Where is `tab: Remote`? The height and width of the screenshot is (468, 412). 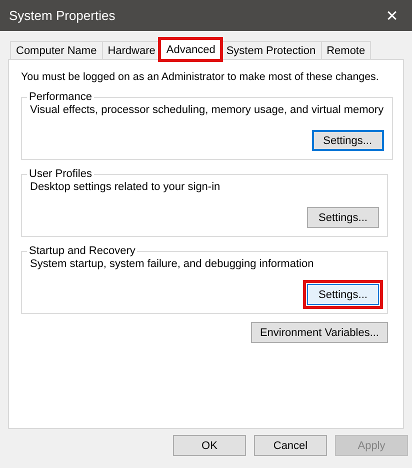
tab: Remote is located at coordinates (346, 50).